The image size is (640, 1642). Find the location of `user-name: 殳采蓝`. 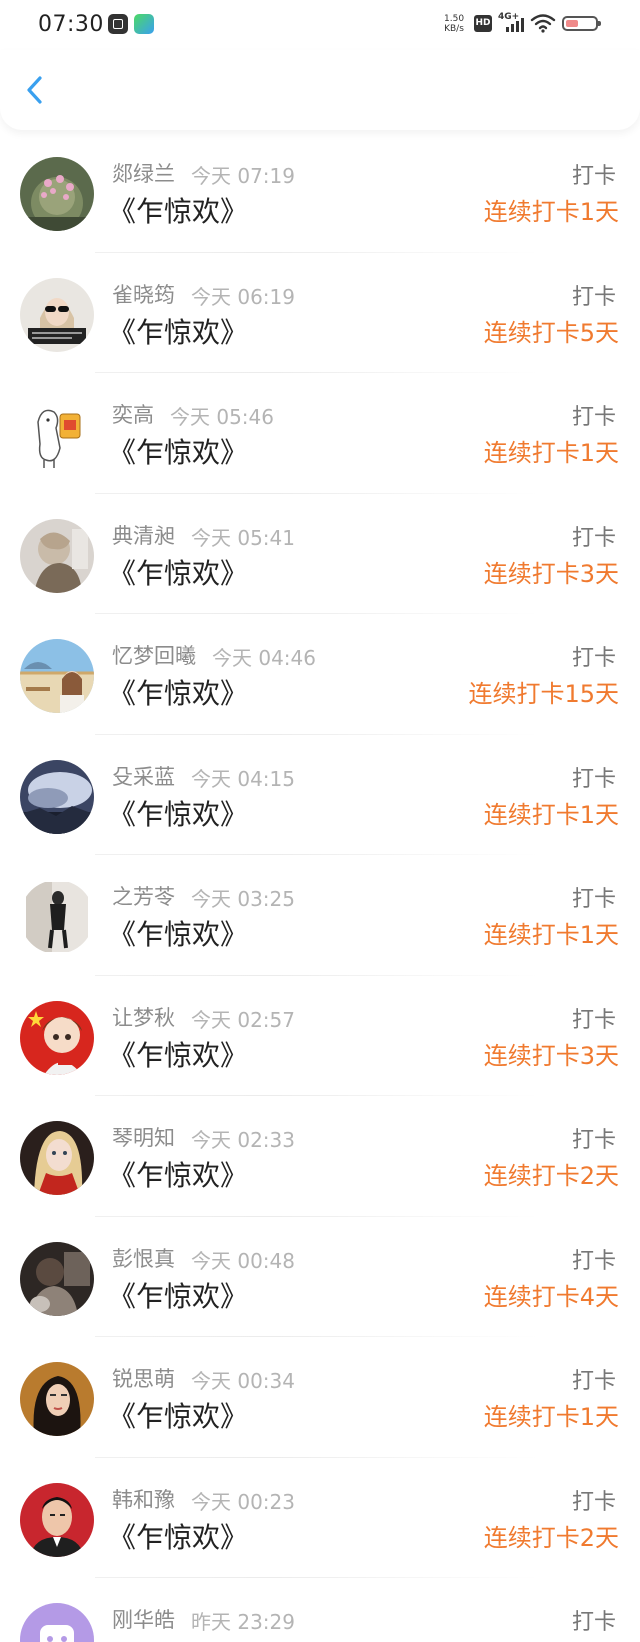

user-name: 殳采蓝 is located at coordinates (143, 776).